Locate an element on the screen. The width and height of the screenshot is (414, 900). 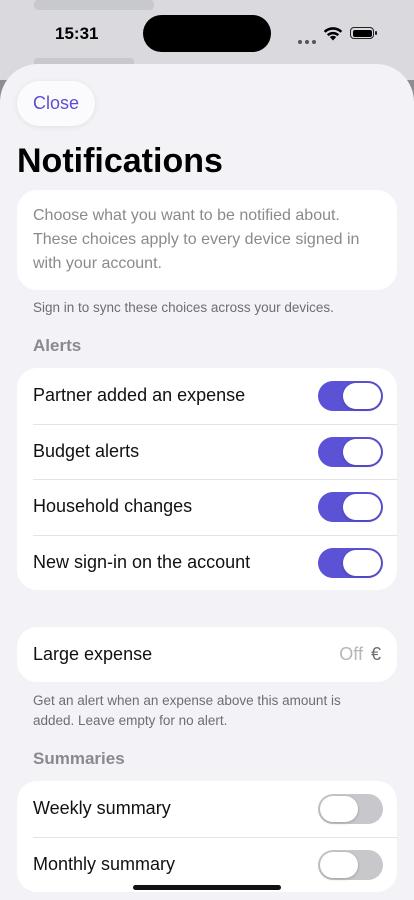
currency-symbol: € is located at coordinates (375, 654).